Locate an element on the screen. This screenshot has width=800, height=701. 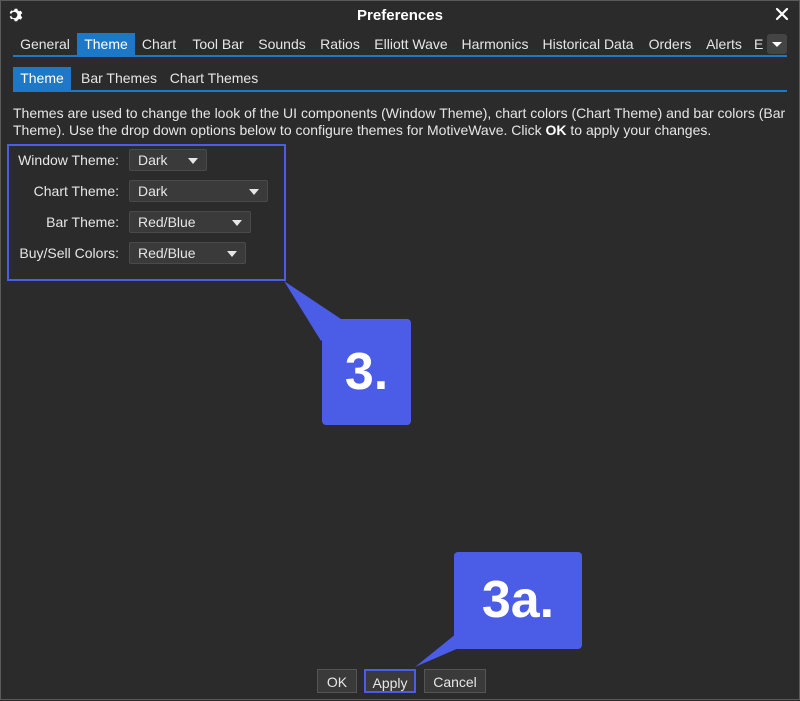
apply-button: Apply is located at coordinates (390, 681).